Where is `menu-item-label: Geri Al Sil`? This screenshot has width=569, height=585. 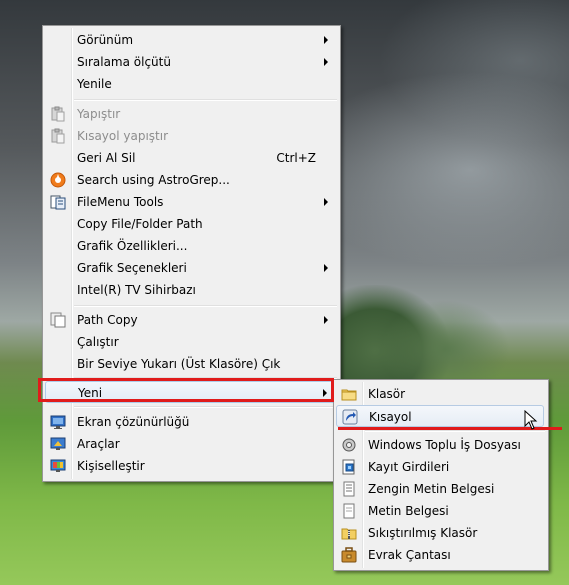
menu-item-label: Geri Al Sil is located at coordinates (106, 158).